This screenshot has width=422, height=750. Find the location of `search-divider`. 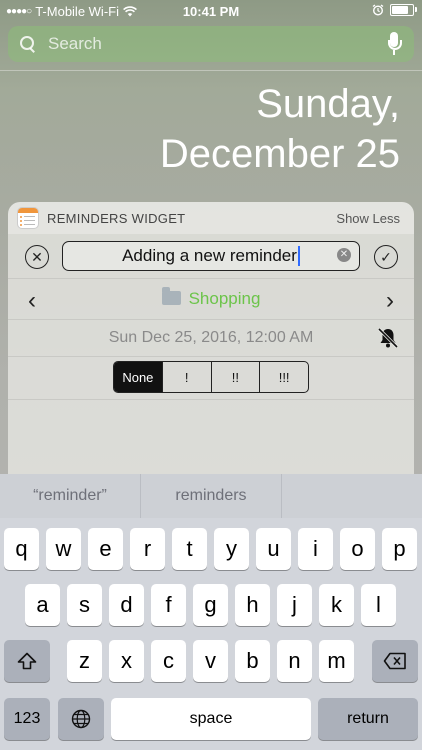

search-divider is located at coordinates (211, 70).